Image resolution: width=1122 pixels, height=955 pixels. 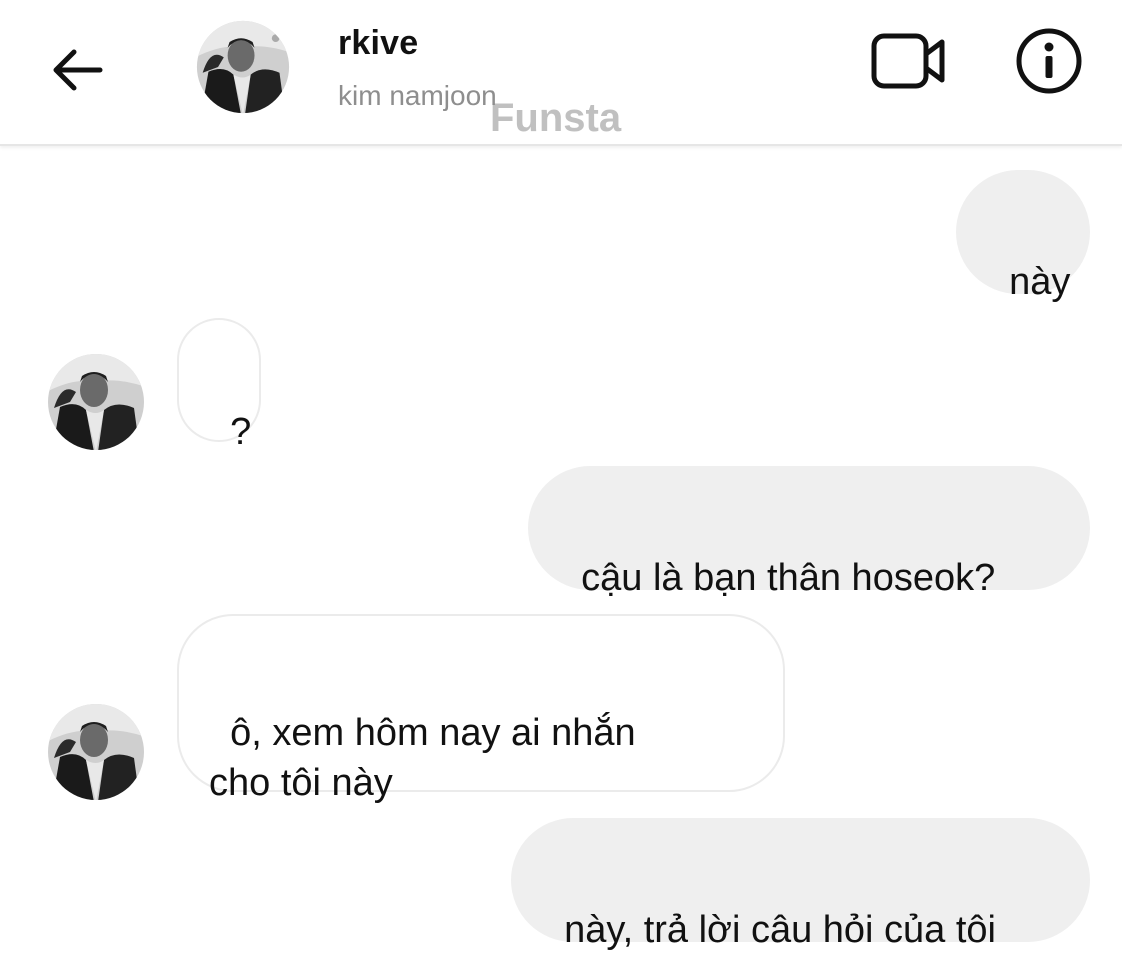 I want to click on message-text: này, trả lời câu hỏi của tôi, so click(x=780, y=930).